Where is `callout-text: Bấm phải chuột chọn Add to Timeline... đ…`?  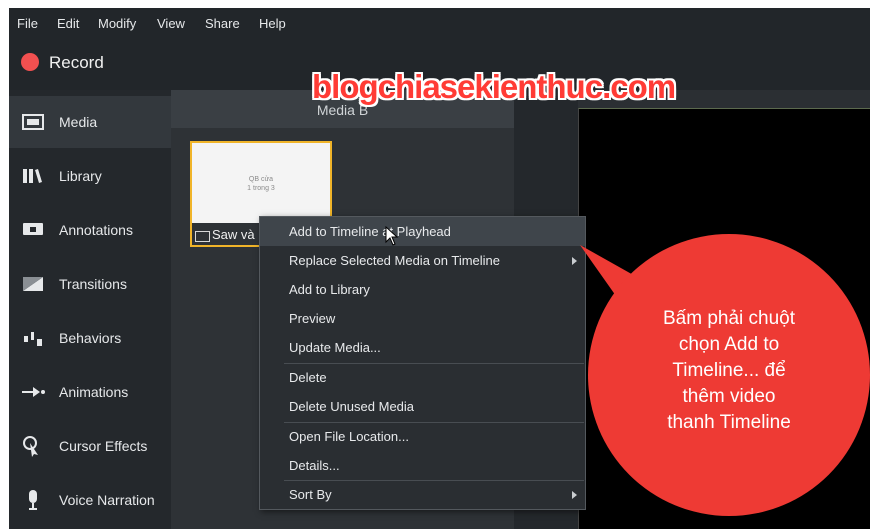 callout-text: Bấm phải chuột chọn Add to Timeline... đ… is located at coordinates (729, 371).